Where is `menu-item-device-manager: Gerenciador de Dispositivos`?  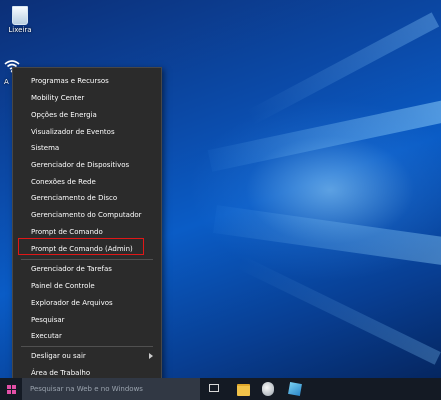 menu-item-device-manager: Gerenciador de Dispositivos is located at coordinates (87, 165).